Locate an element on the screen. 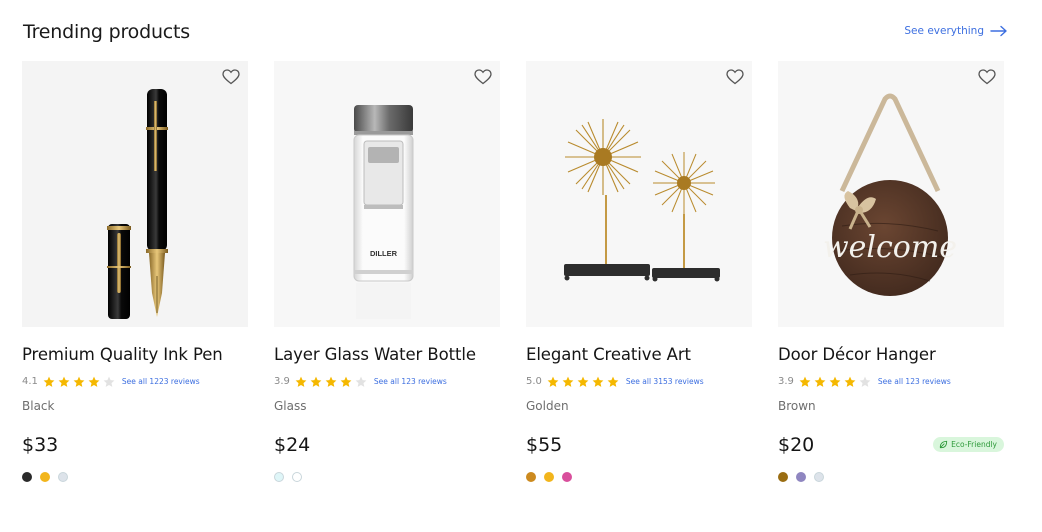 This screenshot has height=532, width=1042. rating-row: 4.1 See all 1223 reviews is located at coordinates (111, 382).